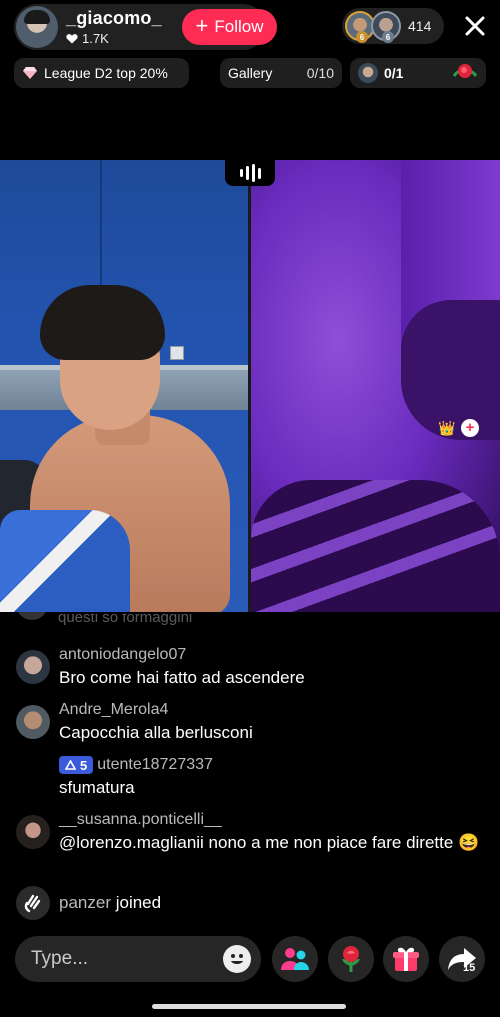  Describe the element at coordinates (469, 968) in the screenshot. I see `share-count: 15` at that location.